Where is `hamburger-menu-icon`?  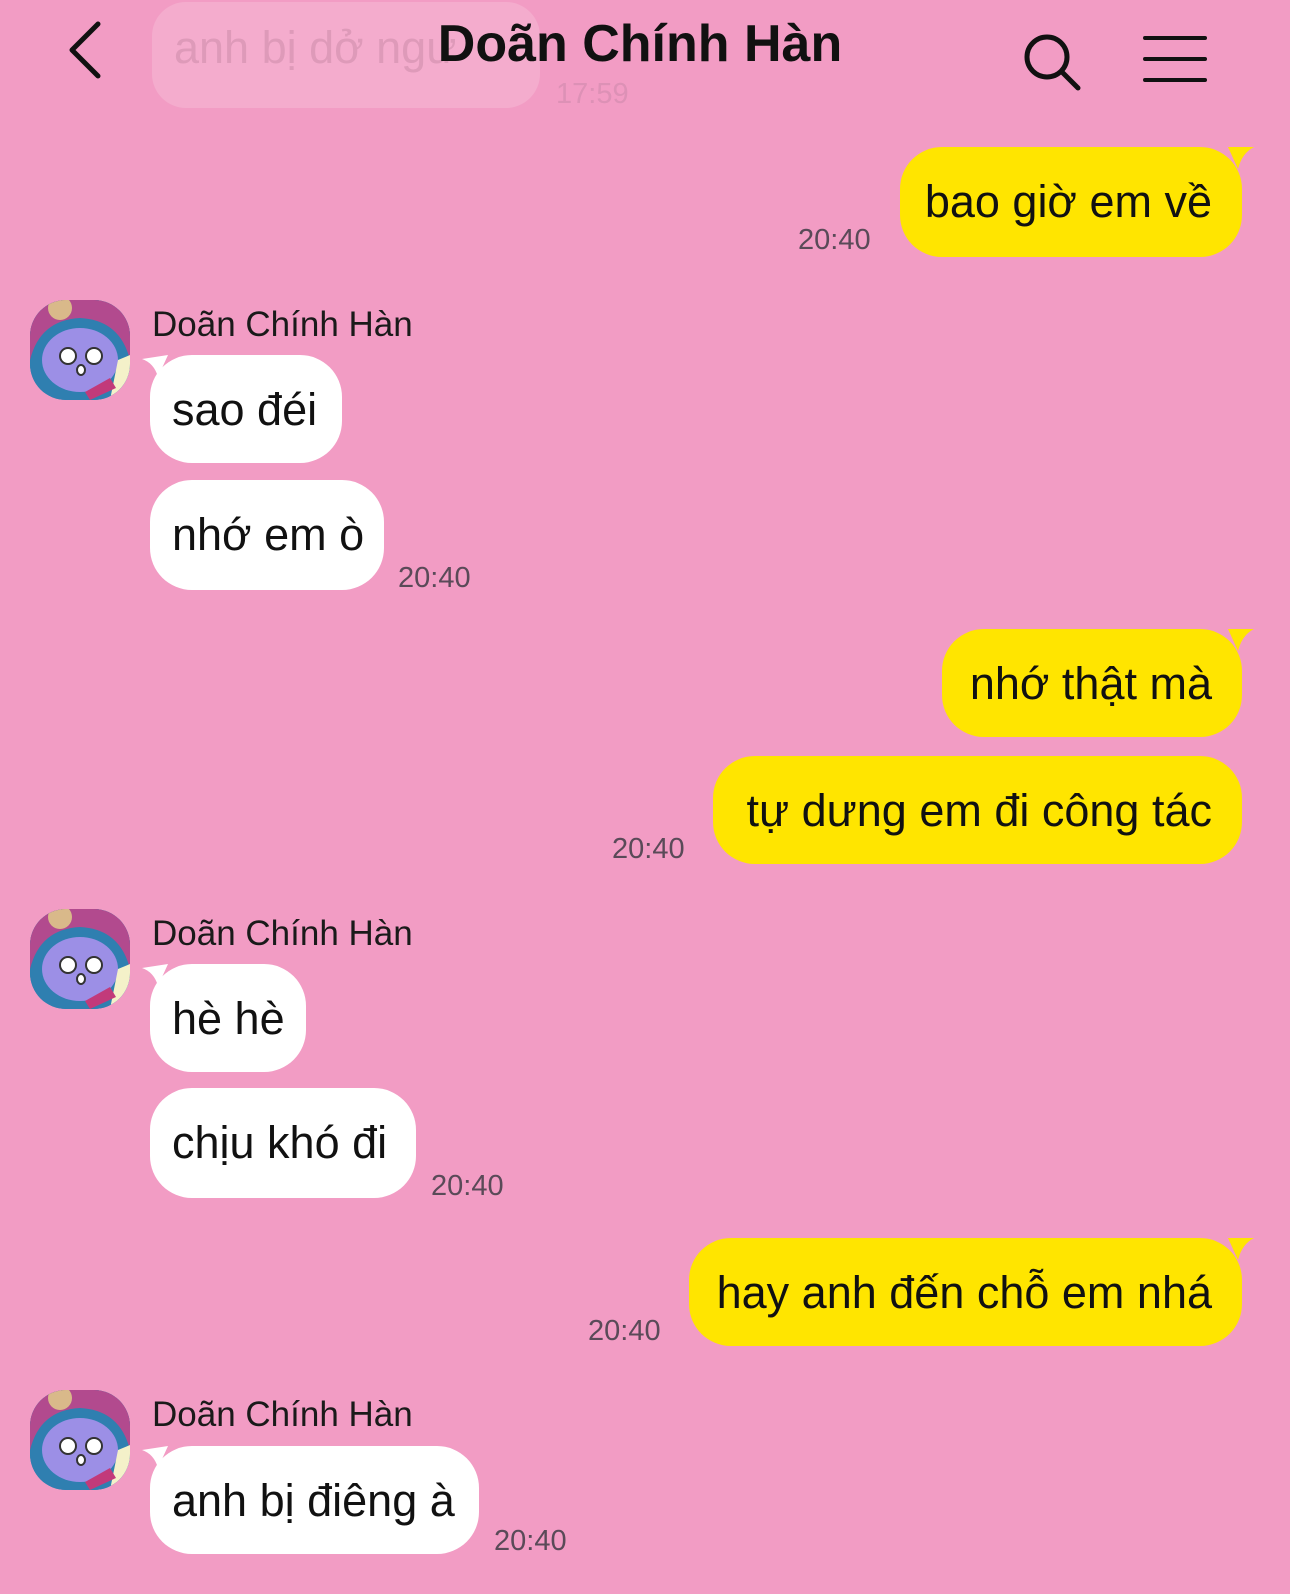
hamburger-menu-icon is located at coordinates (1175, 59).